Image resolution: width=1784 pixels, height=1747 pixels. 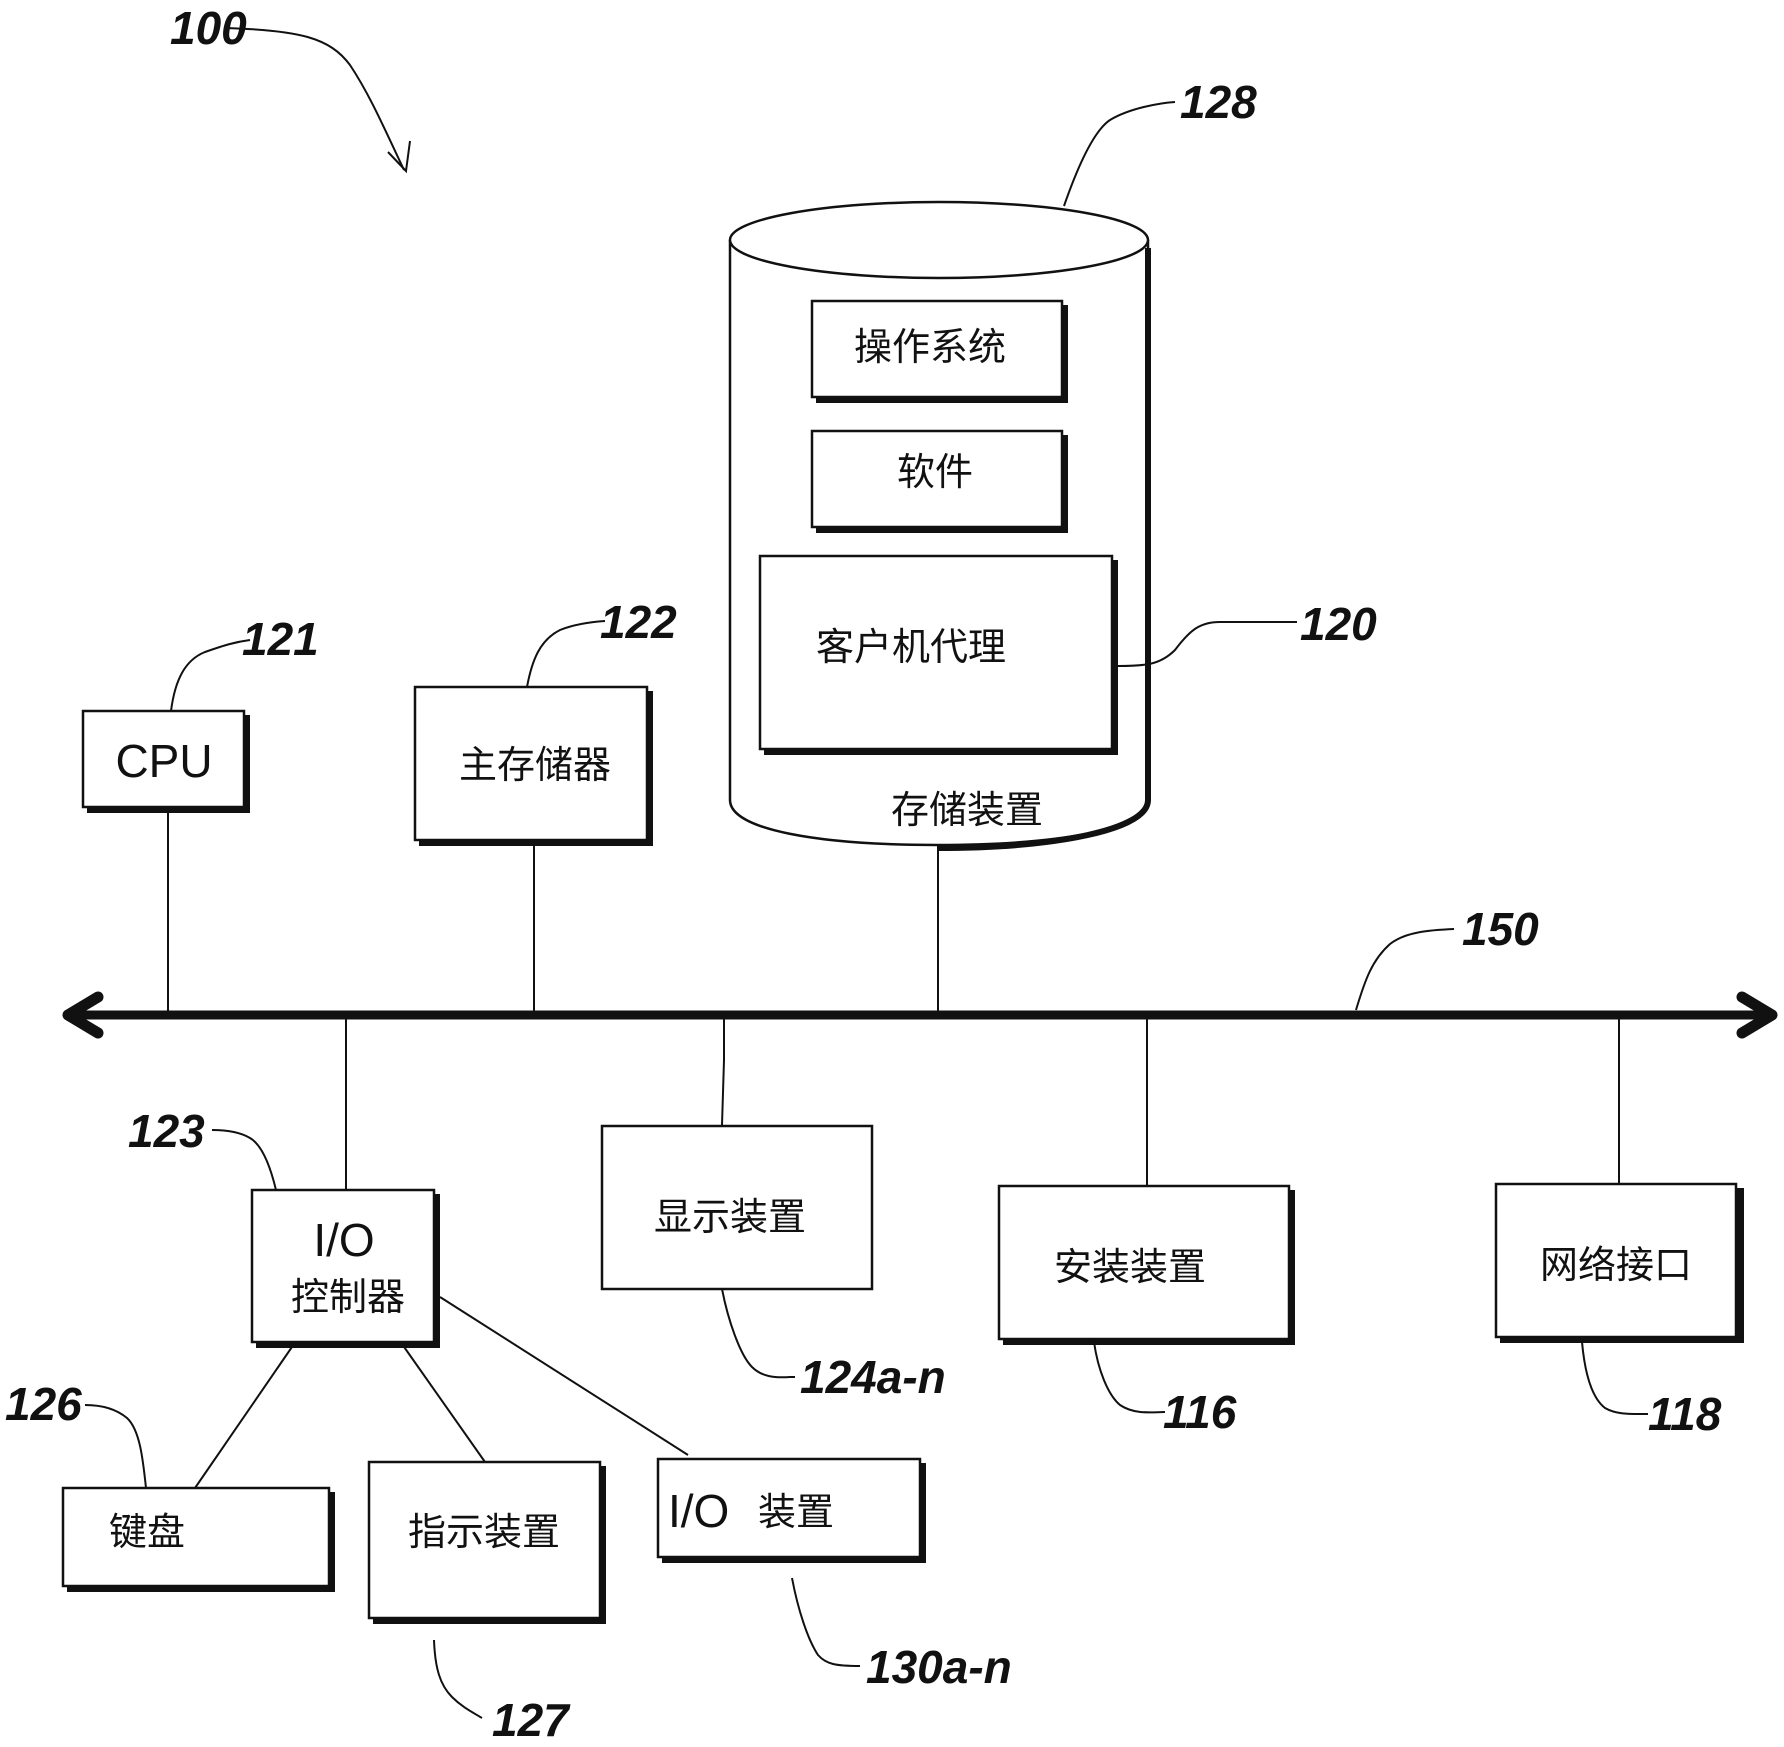 What do you see at coordinates (458, 1679) in the screenshot?
I see `pointing-device-ref-leader` at bounding box center [458, 1679].